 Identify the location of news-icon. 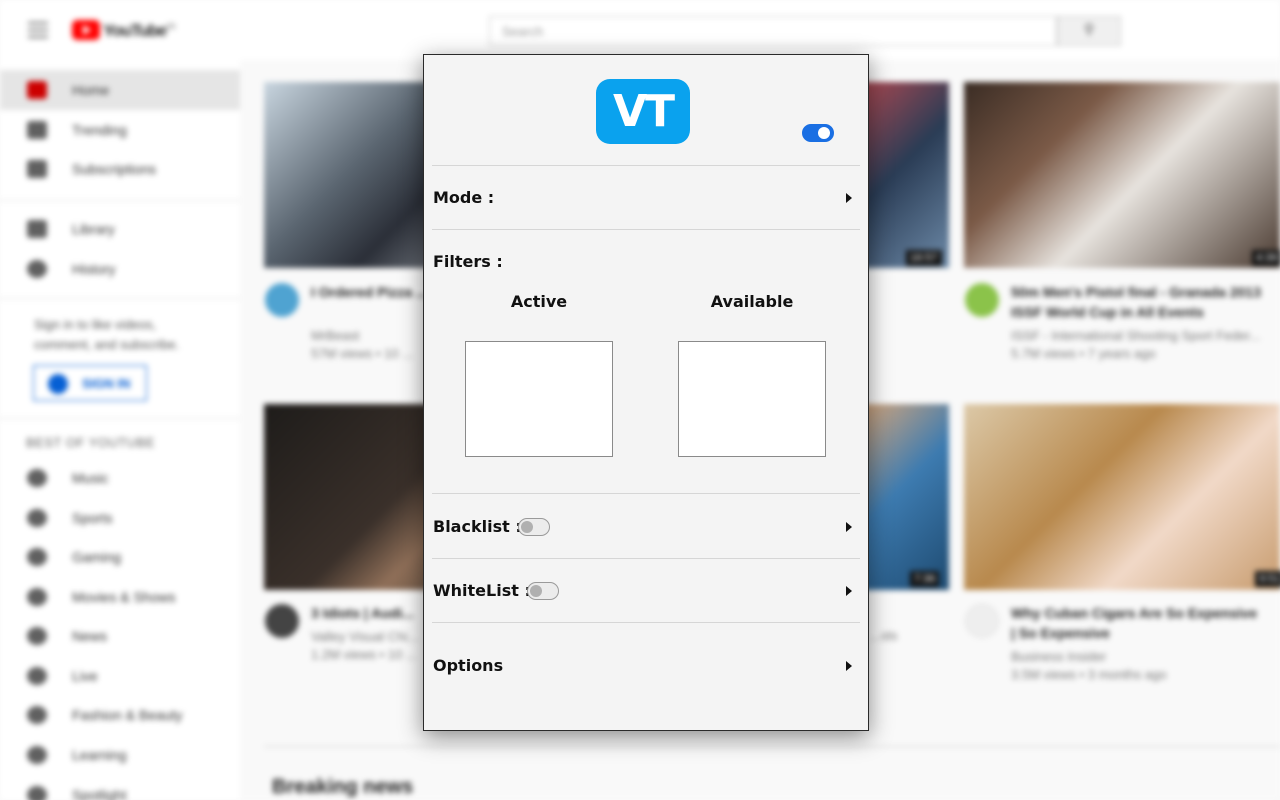
(37, 636).